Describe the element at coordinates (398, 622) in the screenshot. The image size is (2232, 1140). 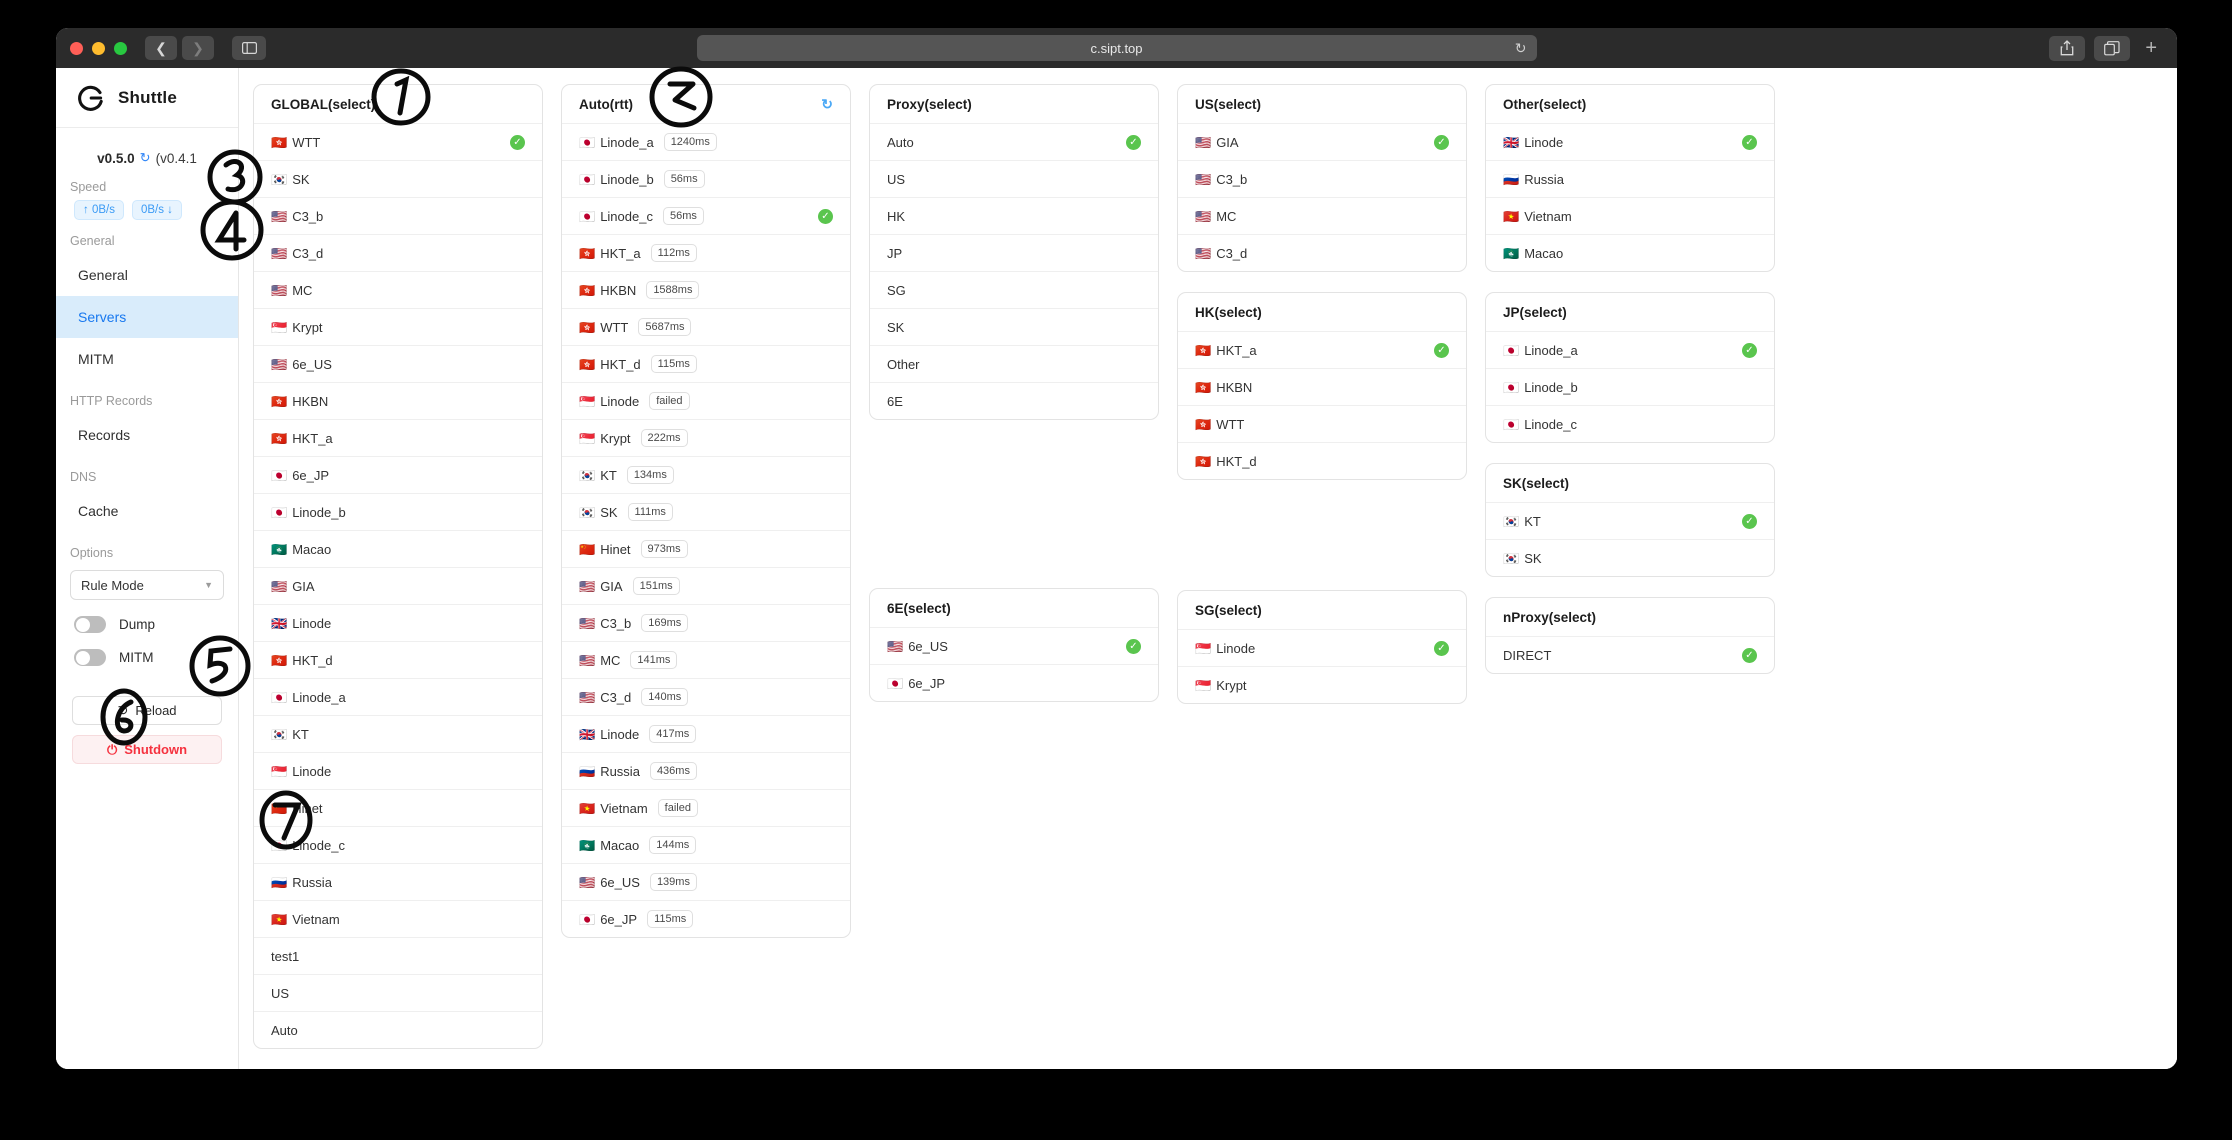
I see `proxy-row: 🇬🇧 Linode` at that location.